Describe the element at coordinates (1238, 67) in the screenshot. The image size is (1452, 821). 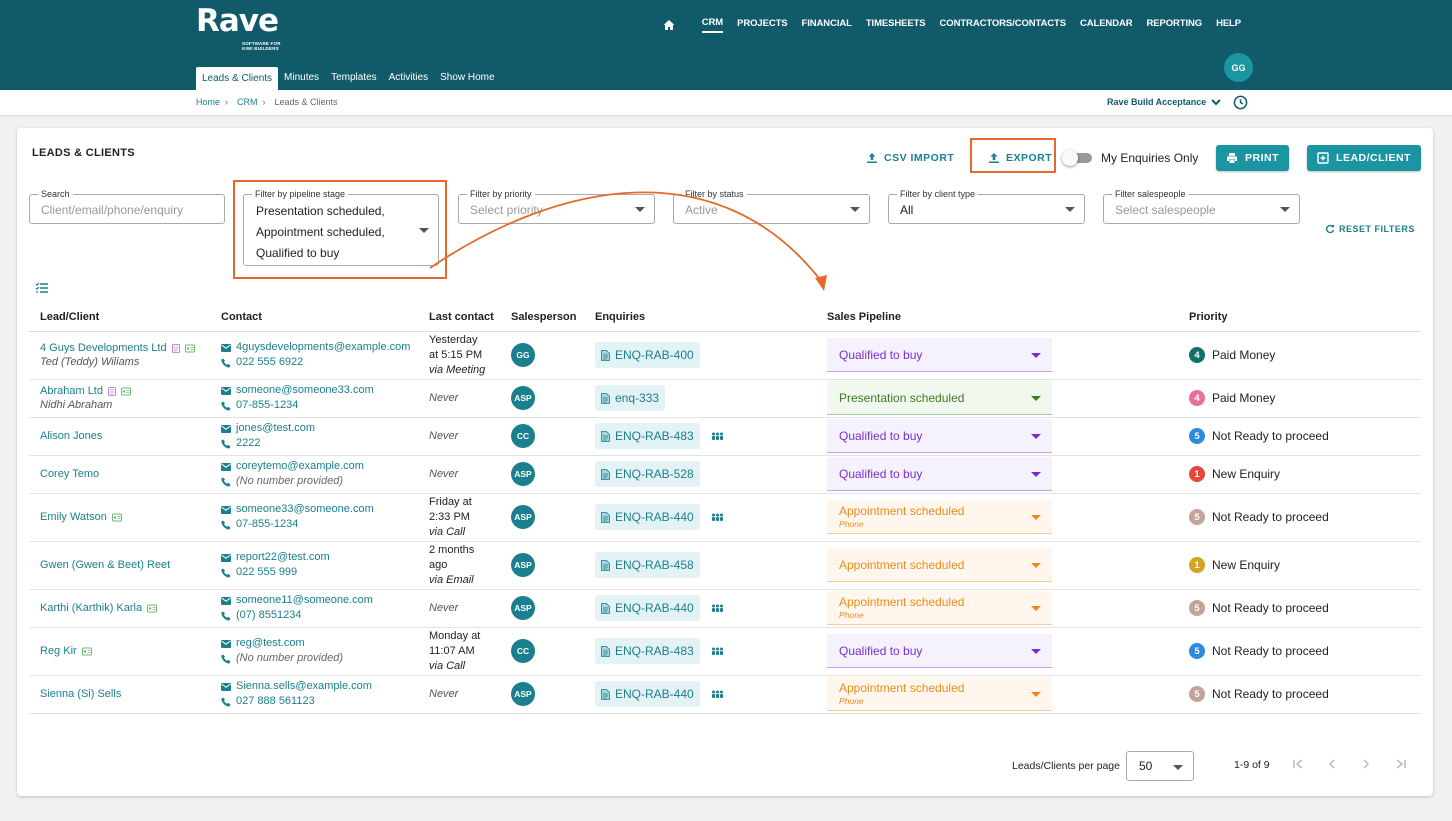
I see `user-avatar: GG` at that location.